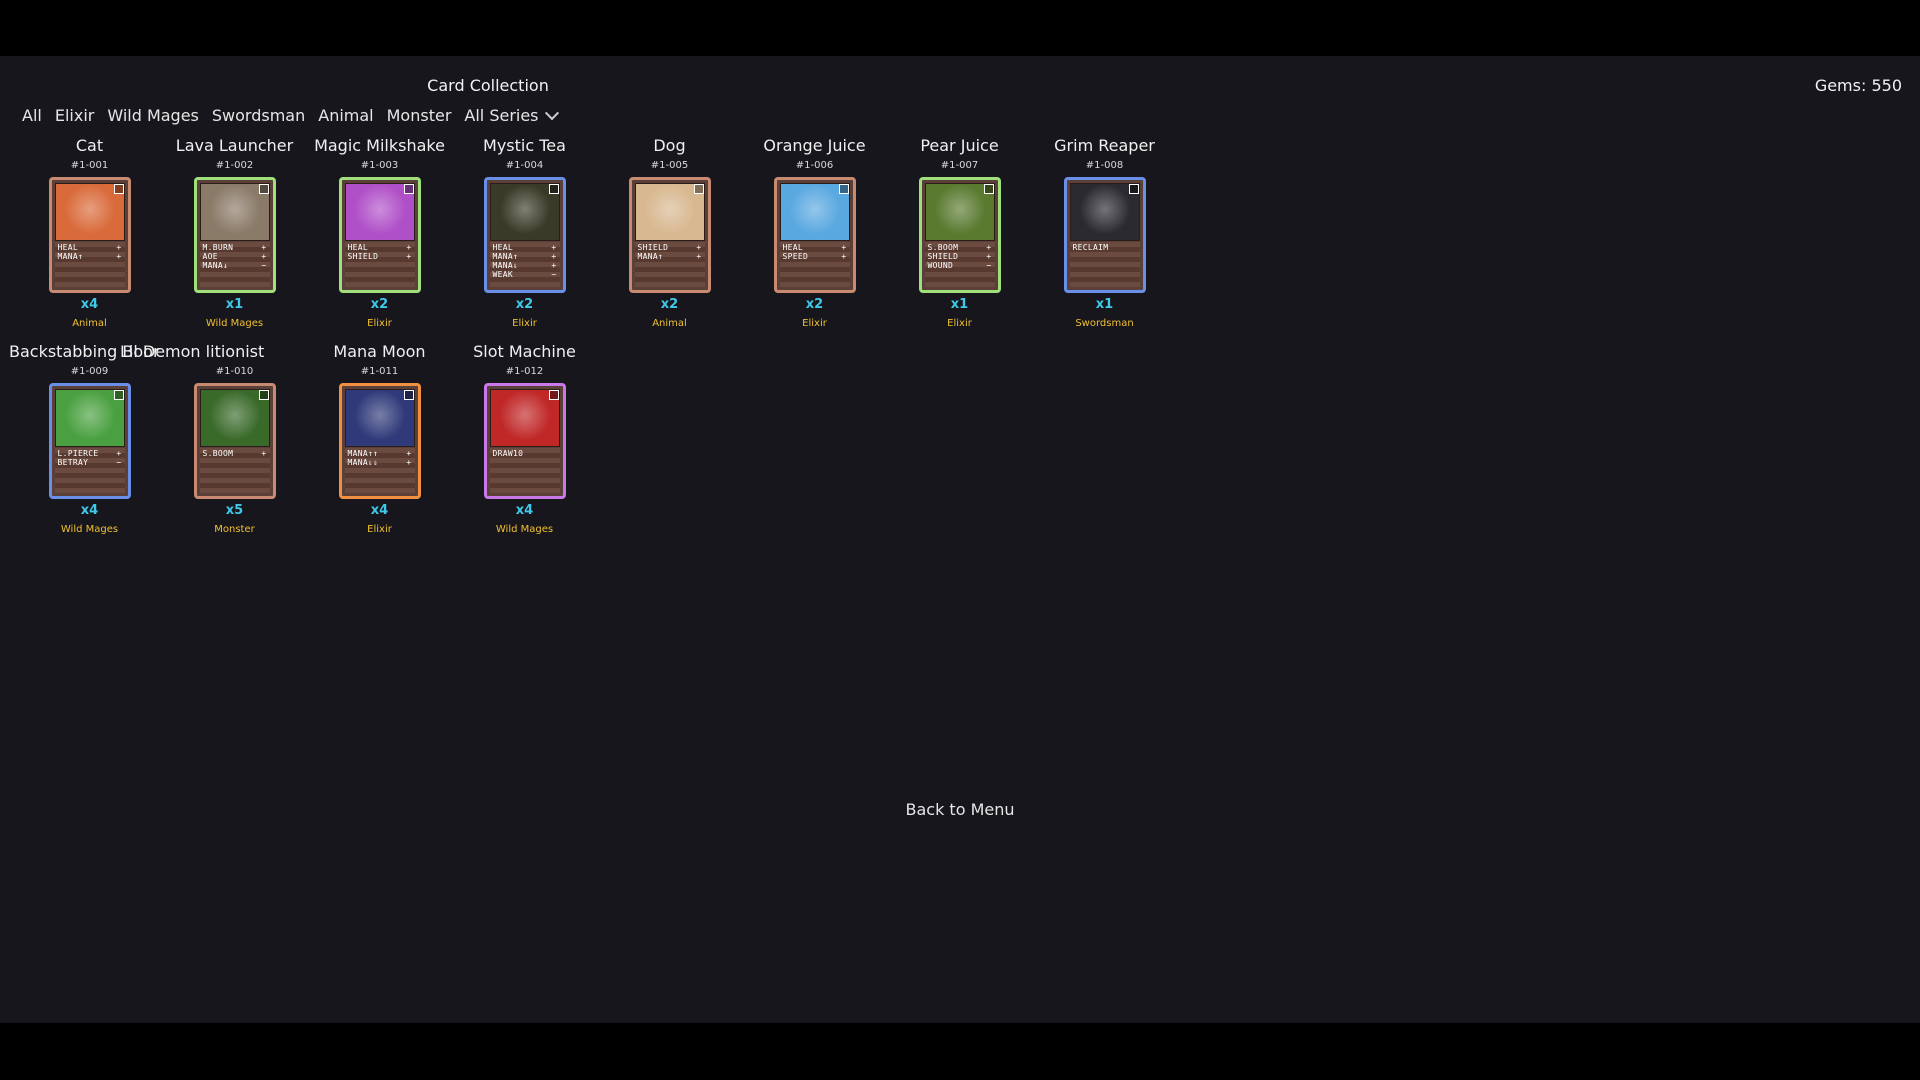 This screenshot has width=1920, height=1080. What do you see at coordinates (89, 165) in the screenshot?
I see `card-number: #1-001` at bounding box center [89, 165].